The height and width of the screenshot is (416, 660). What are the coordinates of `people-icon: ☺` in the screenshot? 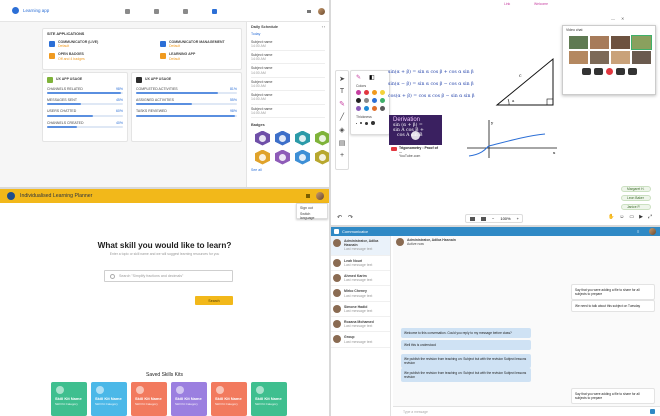 It's located at (621, 217).